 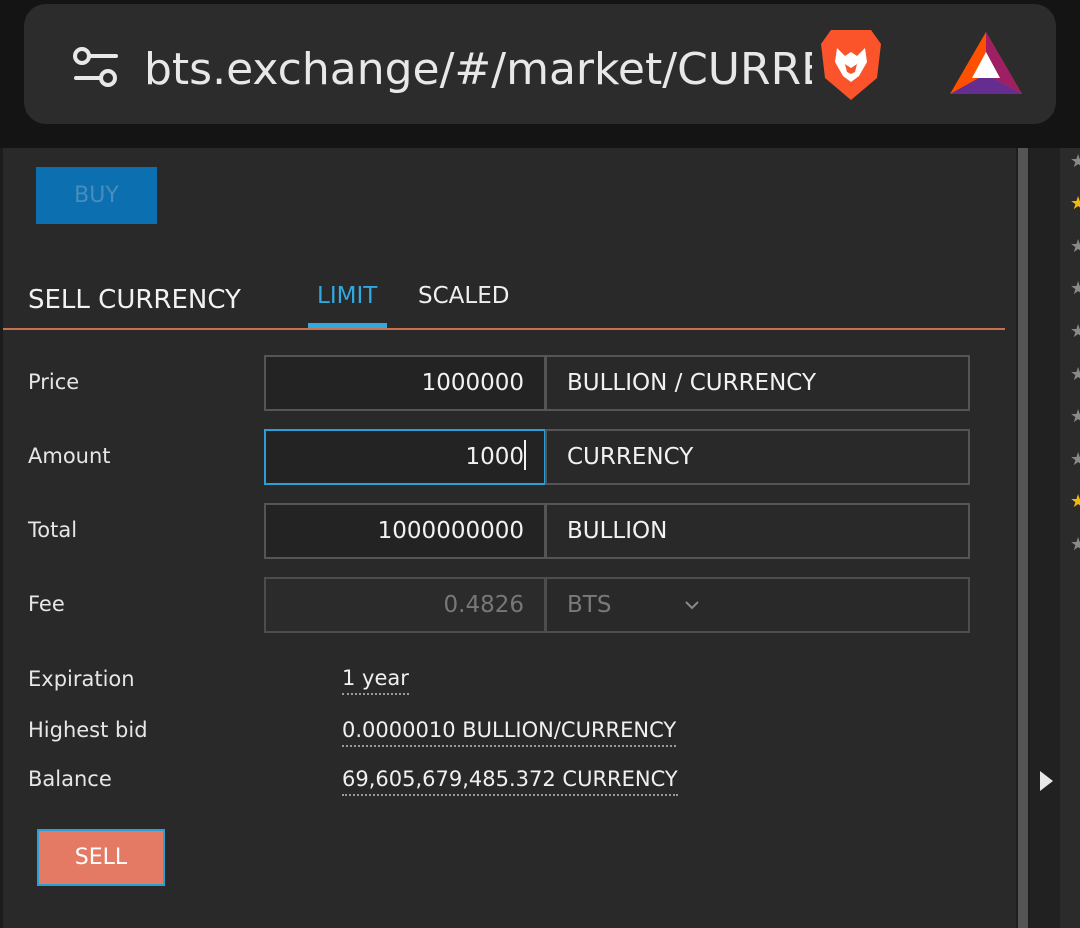 I want to click on amount-input: 1000, so click(x=405, y=457).